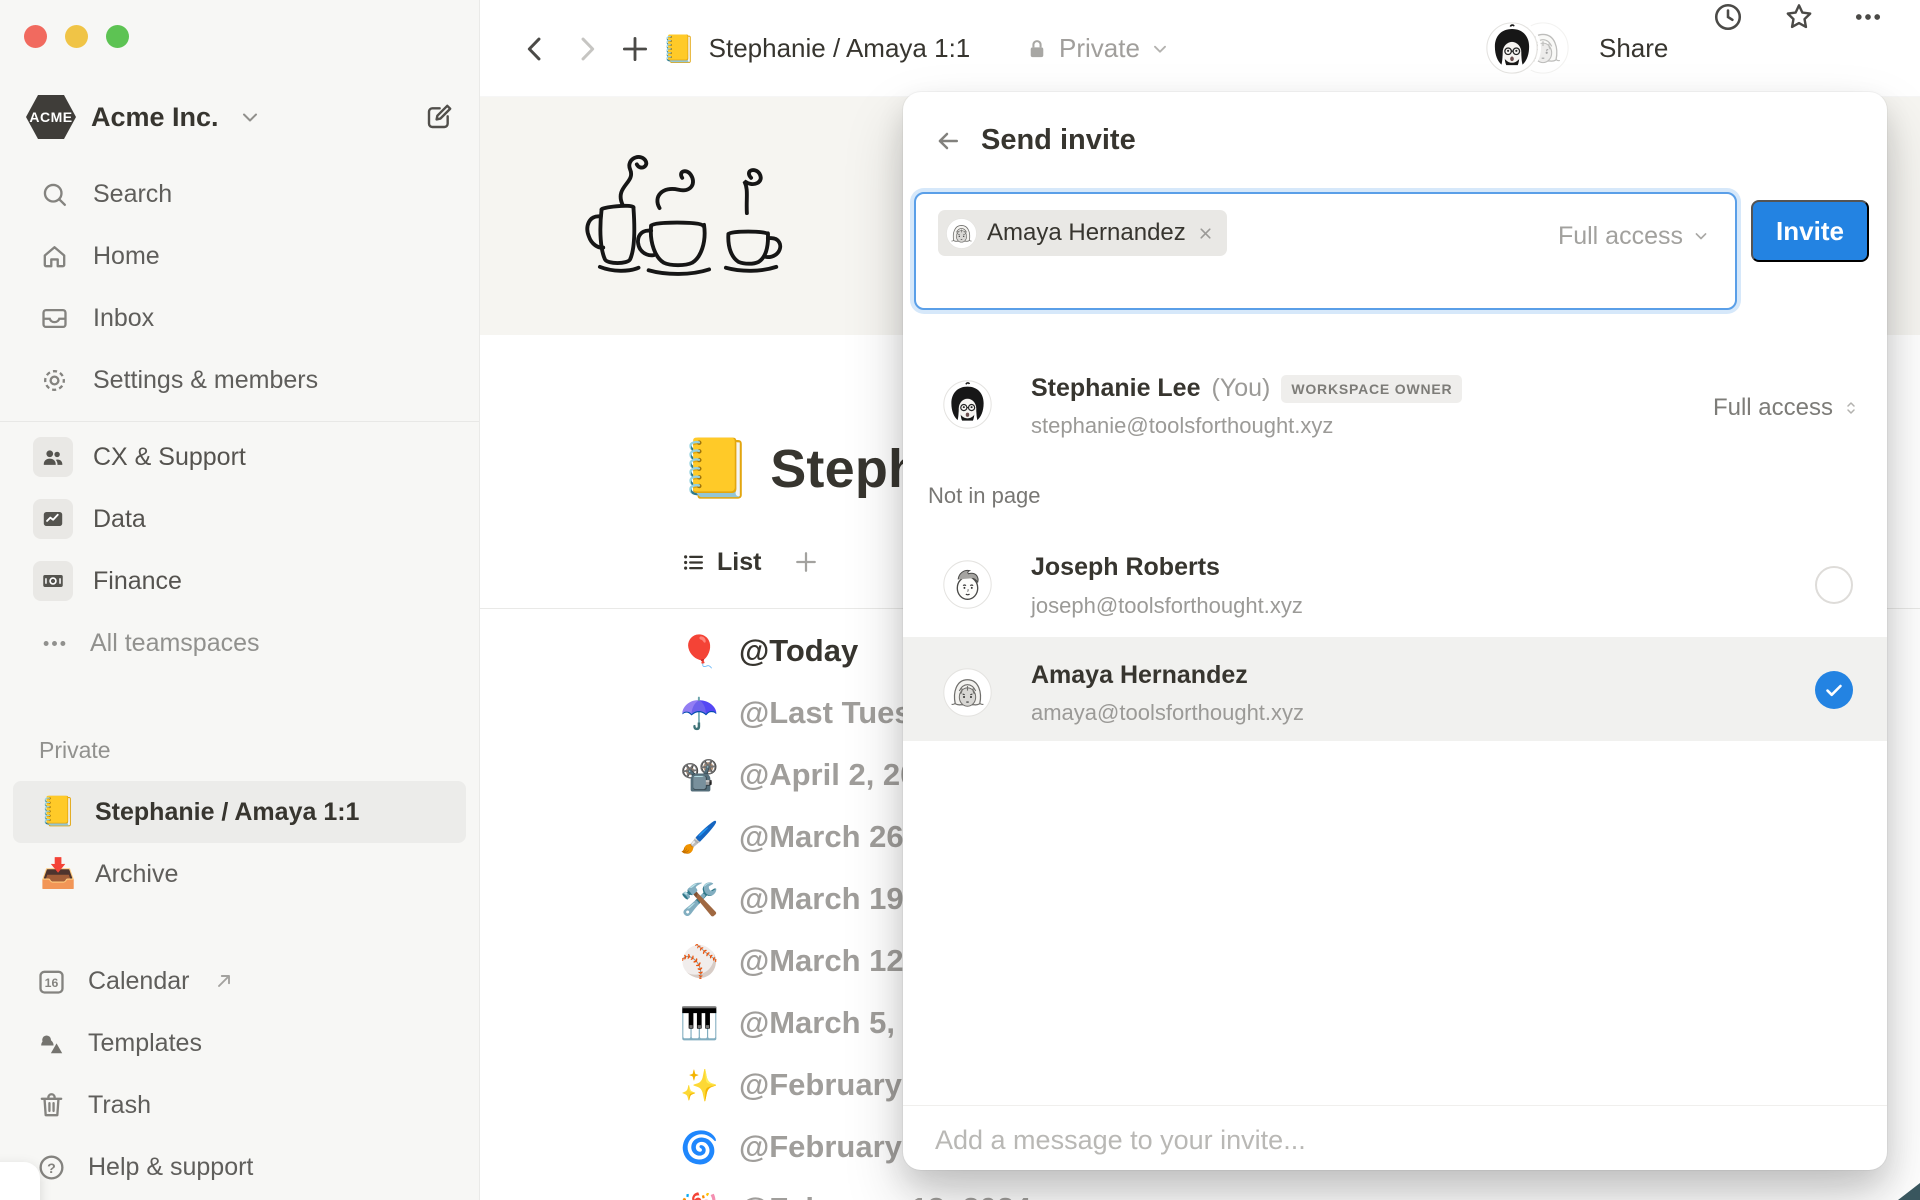  I want to click on breadcrumb-title: Stephanie / Amaya 1:1, so click(839, 48).